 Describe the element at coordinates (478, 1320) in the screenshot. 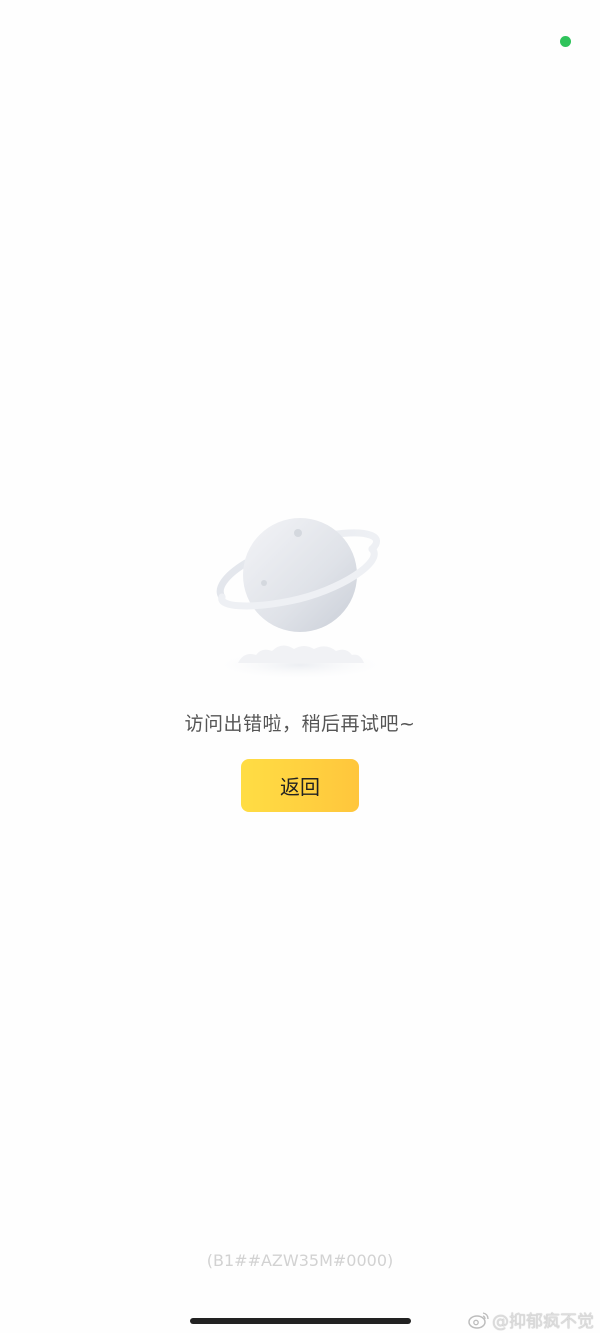

I see `weibo-logo-icon` at that location.